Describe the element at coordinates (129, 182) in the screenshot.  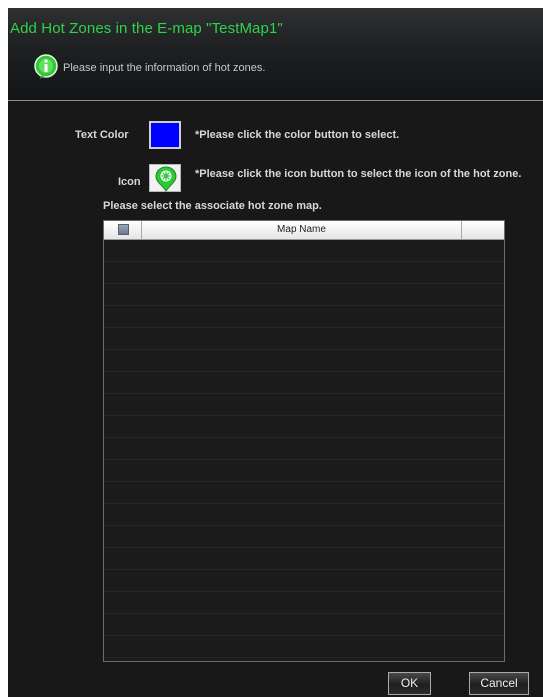
I see `icon-label: Icon` at that location.